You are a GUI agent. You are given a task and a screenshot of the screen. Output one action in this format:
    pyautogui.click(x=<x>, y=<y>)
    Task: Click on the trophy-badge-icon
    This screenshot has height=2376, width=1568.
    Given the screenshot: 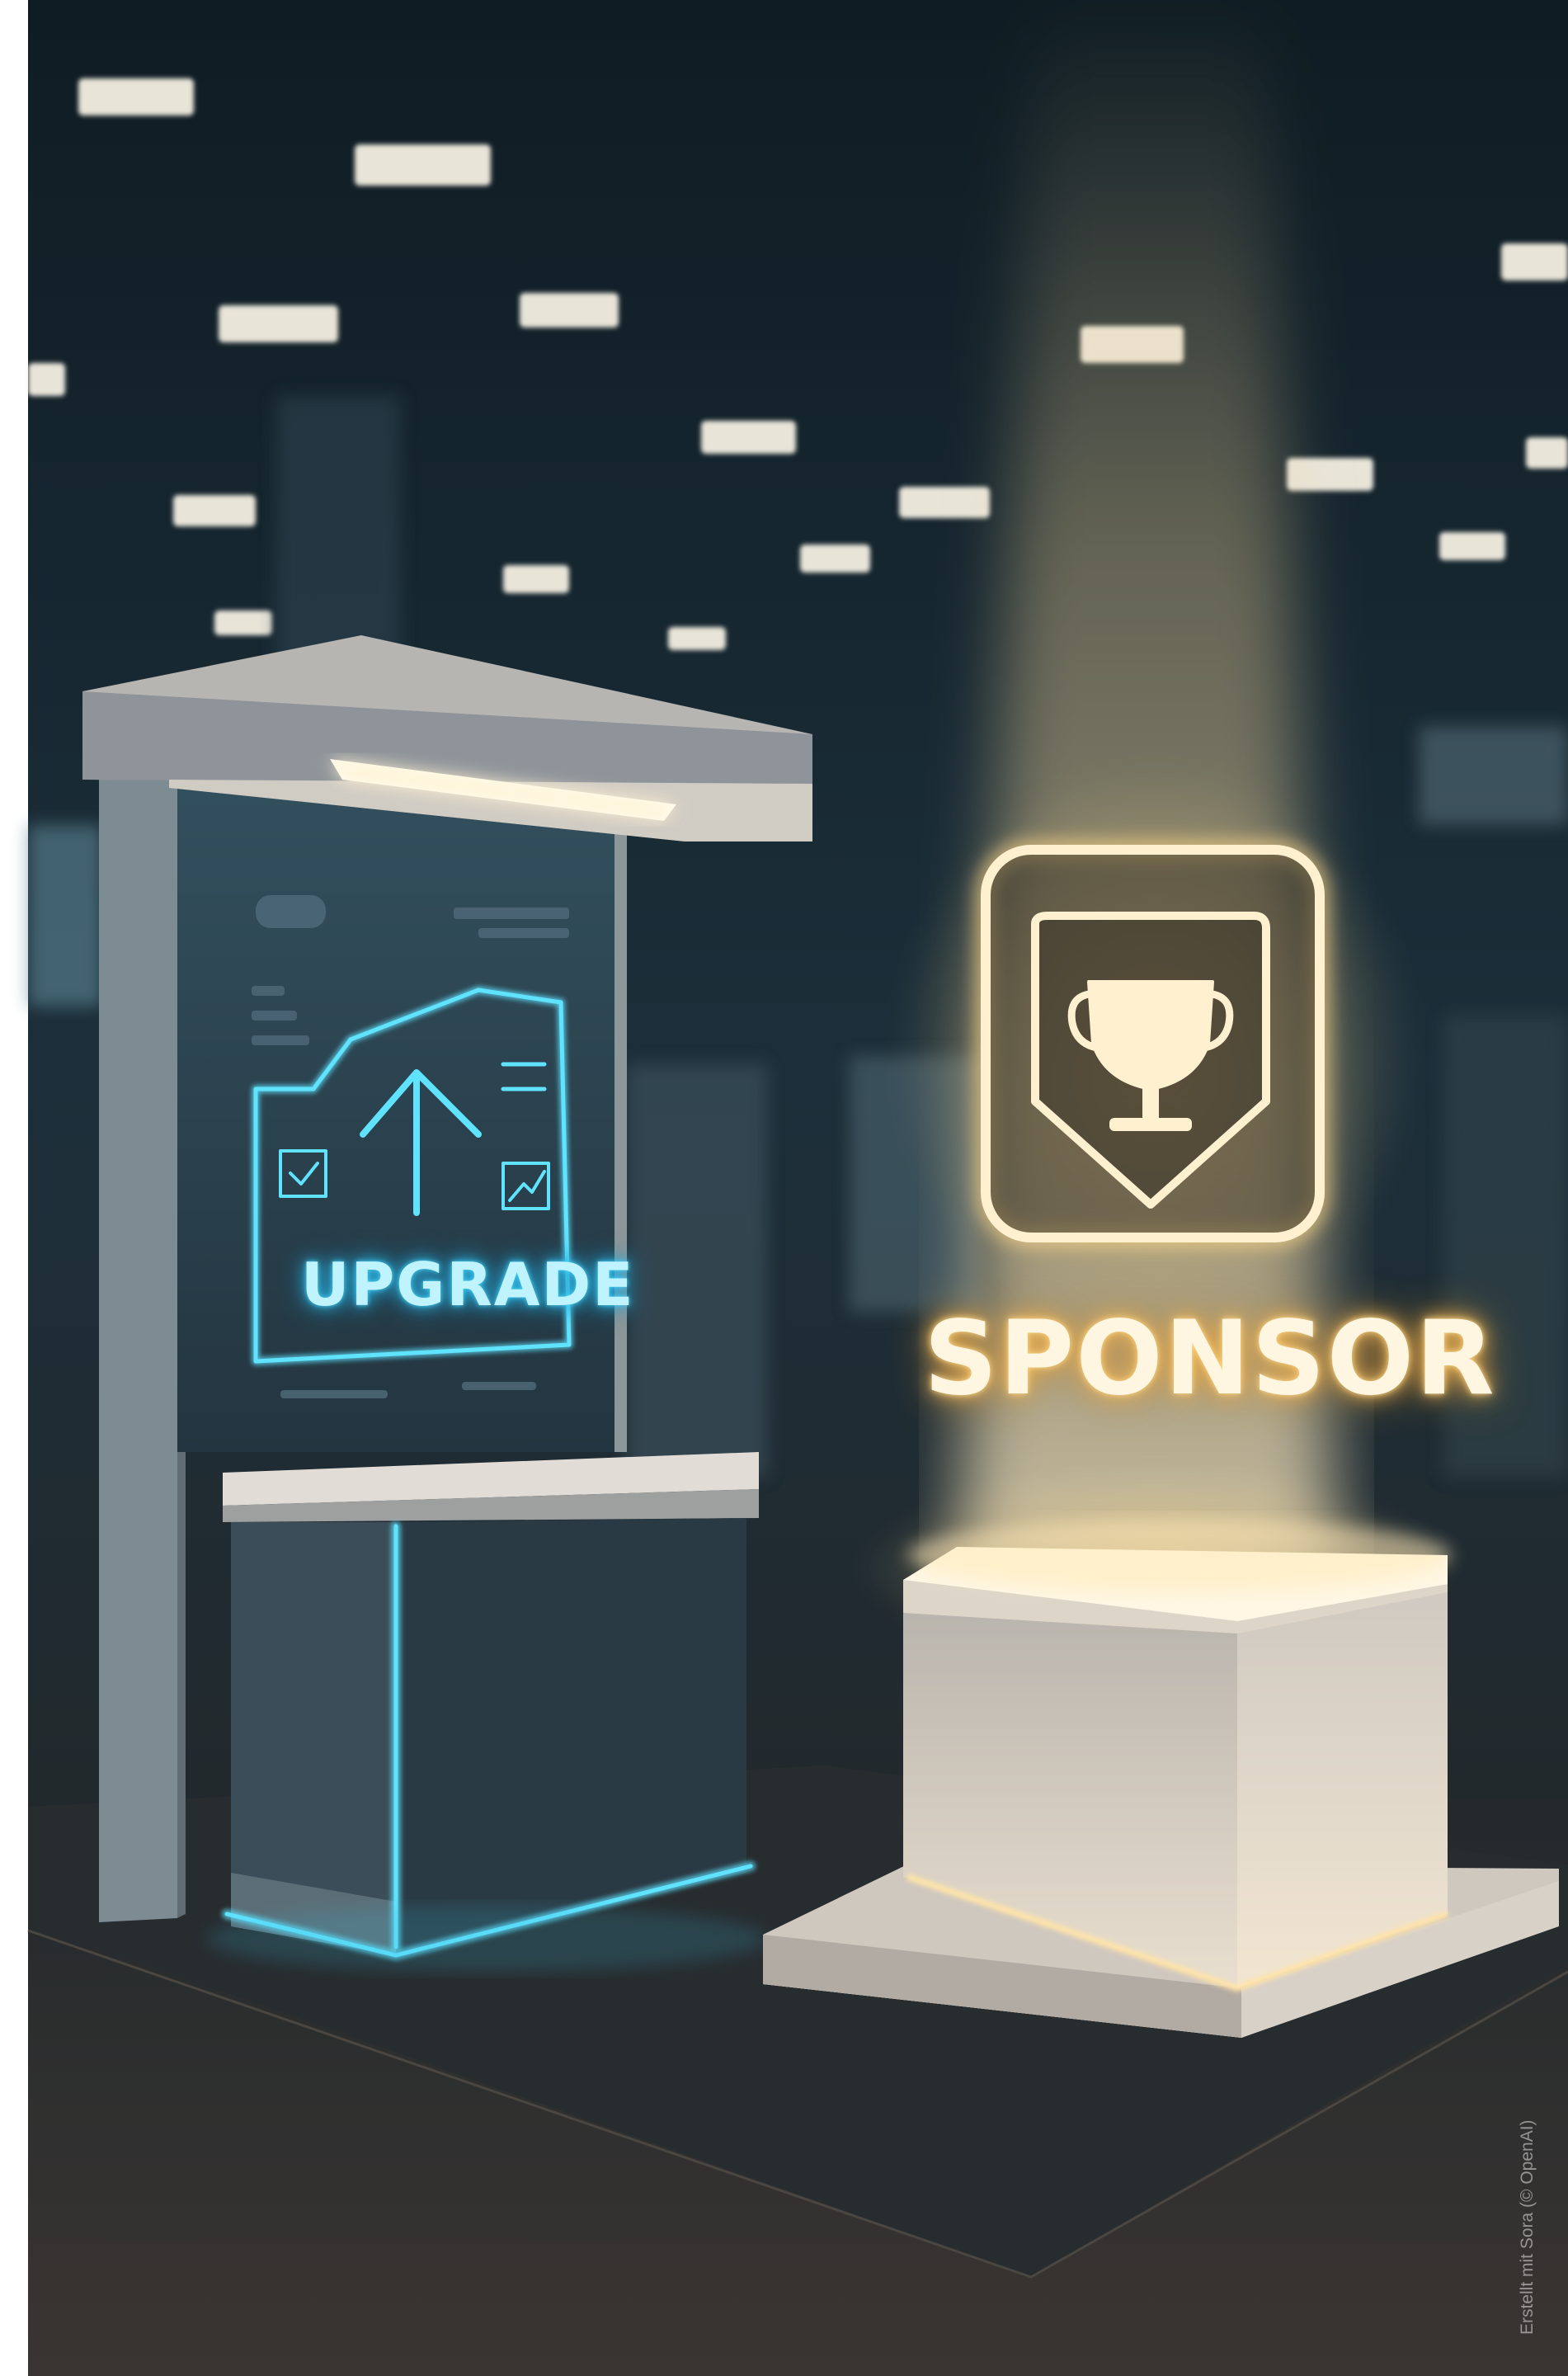 What is the action you would take?
    pyautogui.click(x=1152, y=1043)
    